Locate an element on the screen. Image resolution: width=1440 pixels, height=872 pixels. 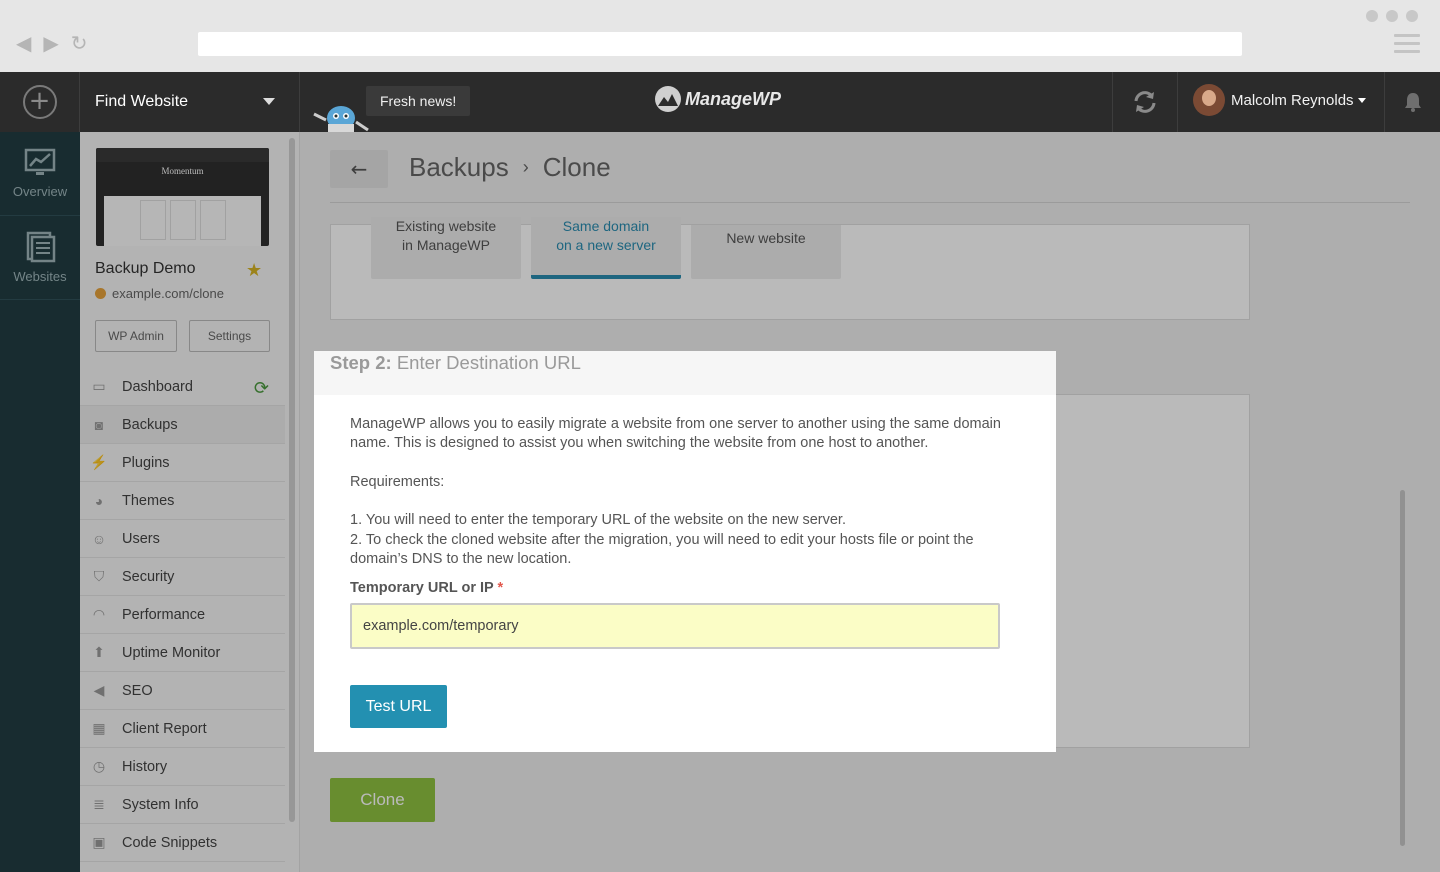
fresh-news-button: Fresh news! is located at coordinates (418, 101).